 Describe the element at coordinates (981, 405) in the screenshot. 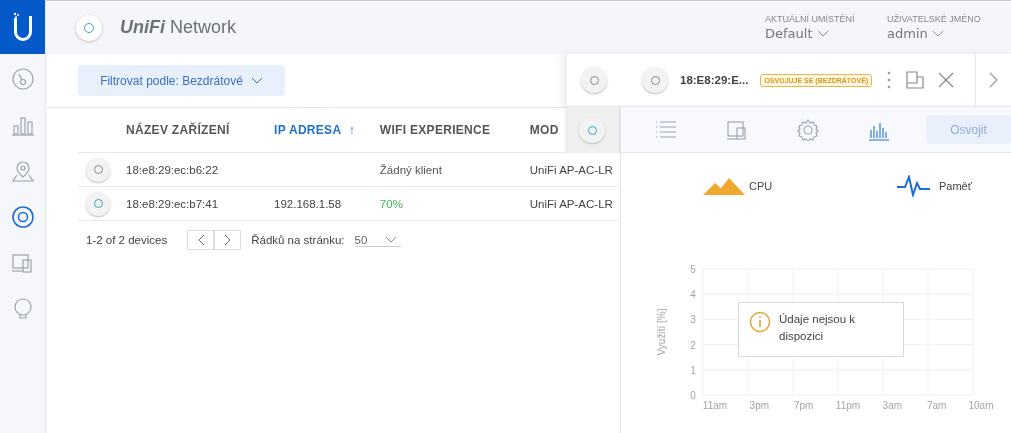

I see `x-tick-label: 10am` at that location.